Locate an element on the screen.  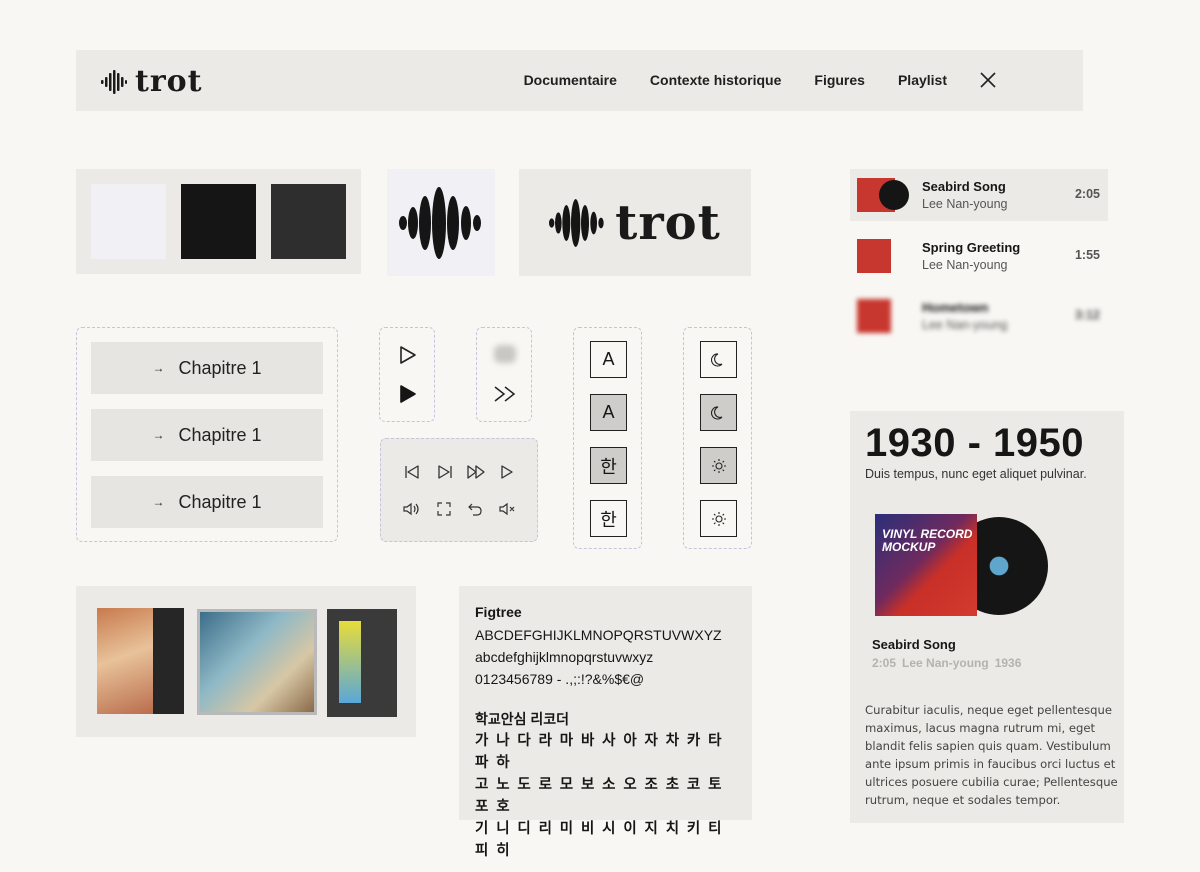
track-title: Hometown is located at coordinates (955, 307).